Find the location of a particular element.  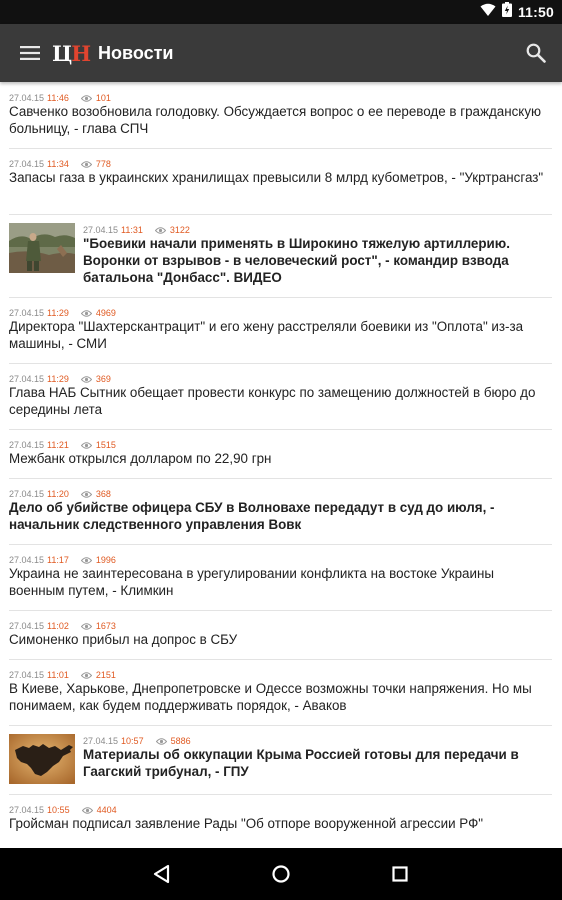

news-views: 2151 is located at coordinates (105, 675).